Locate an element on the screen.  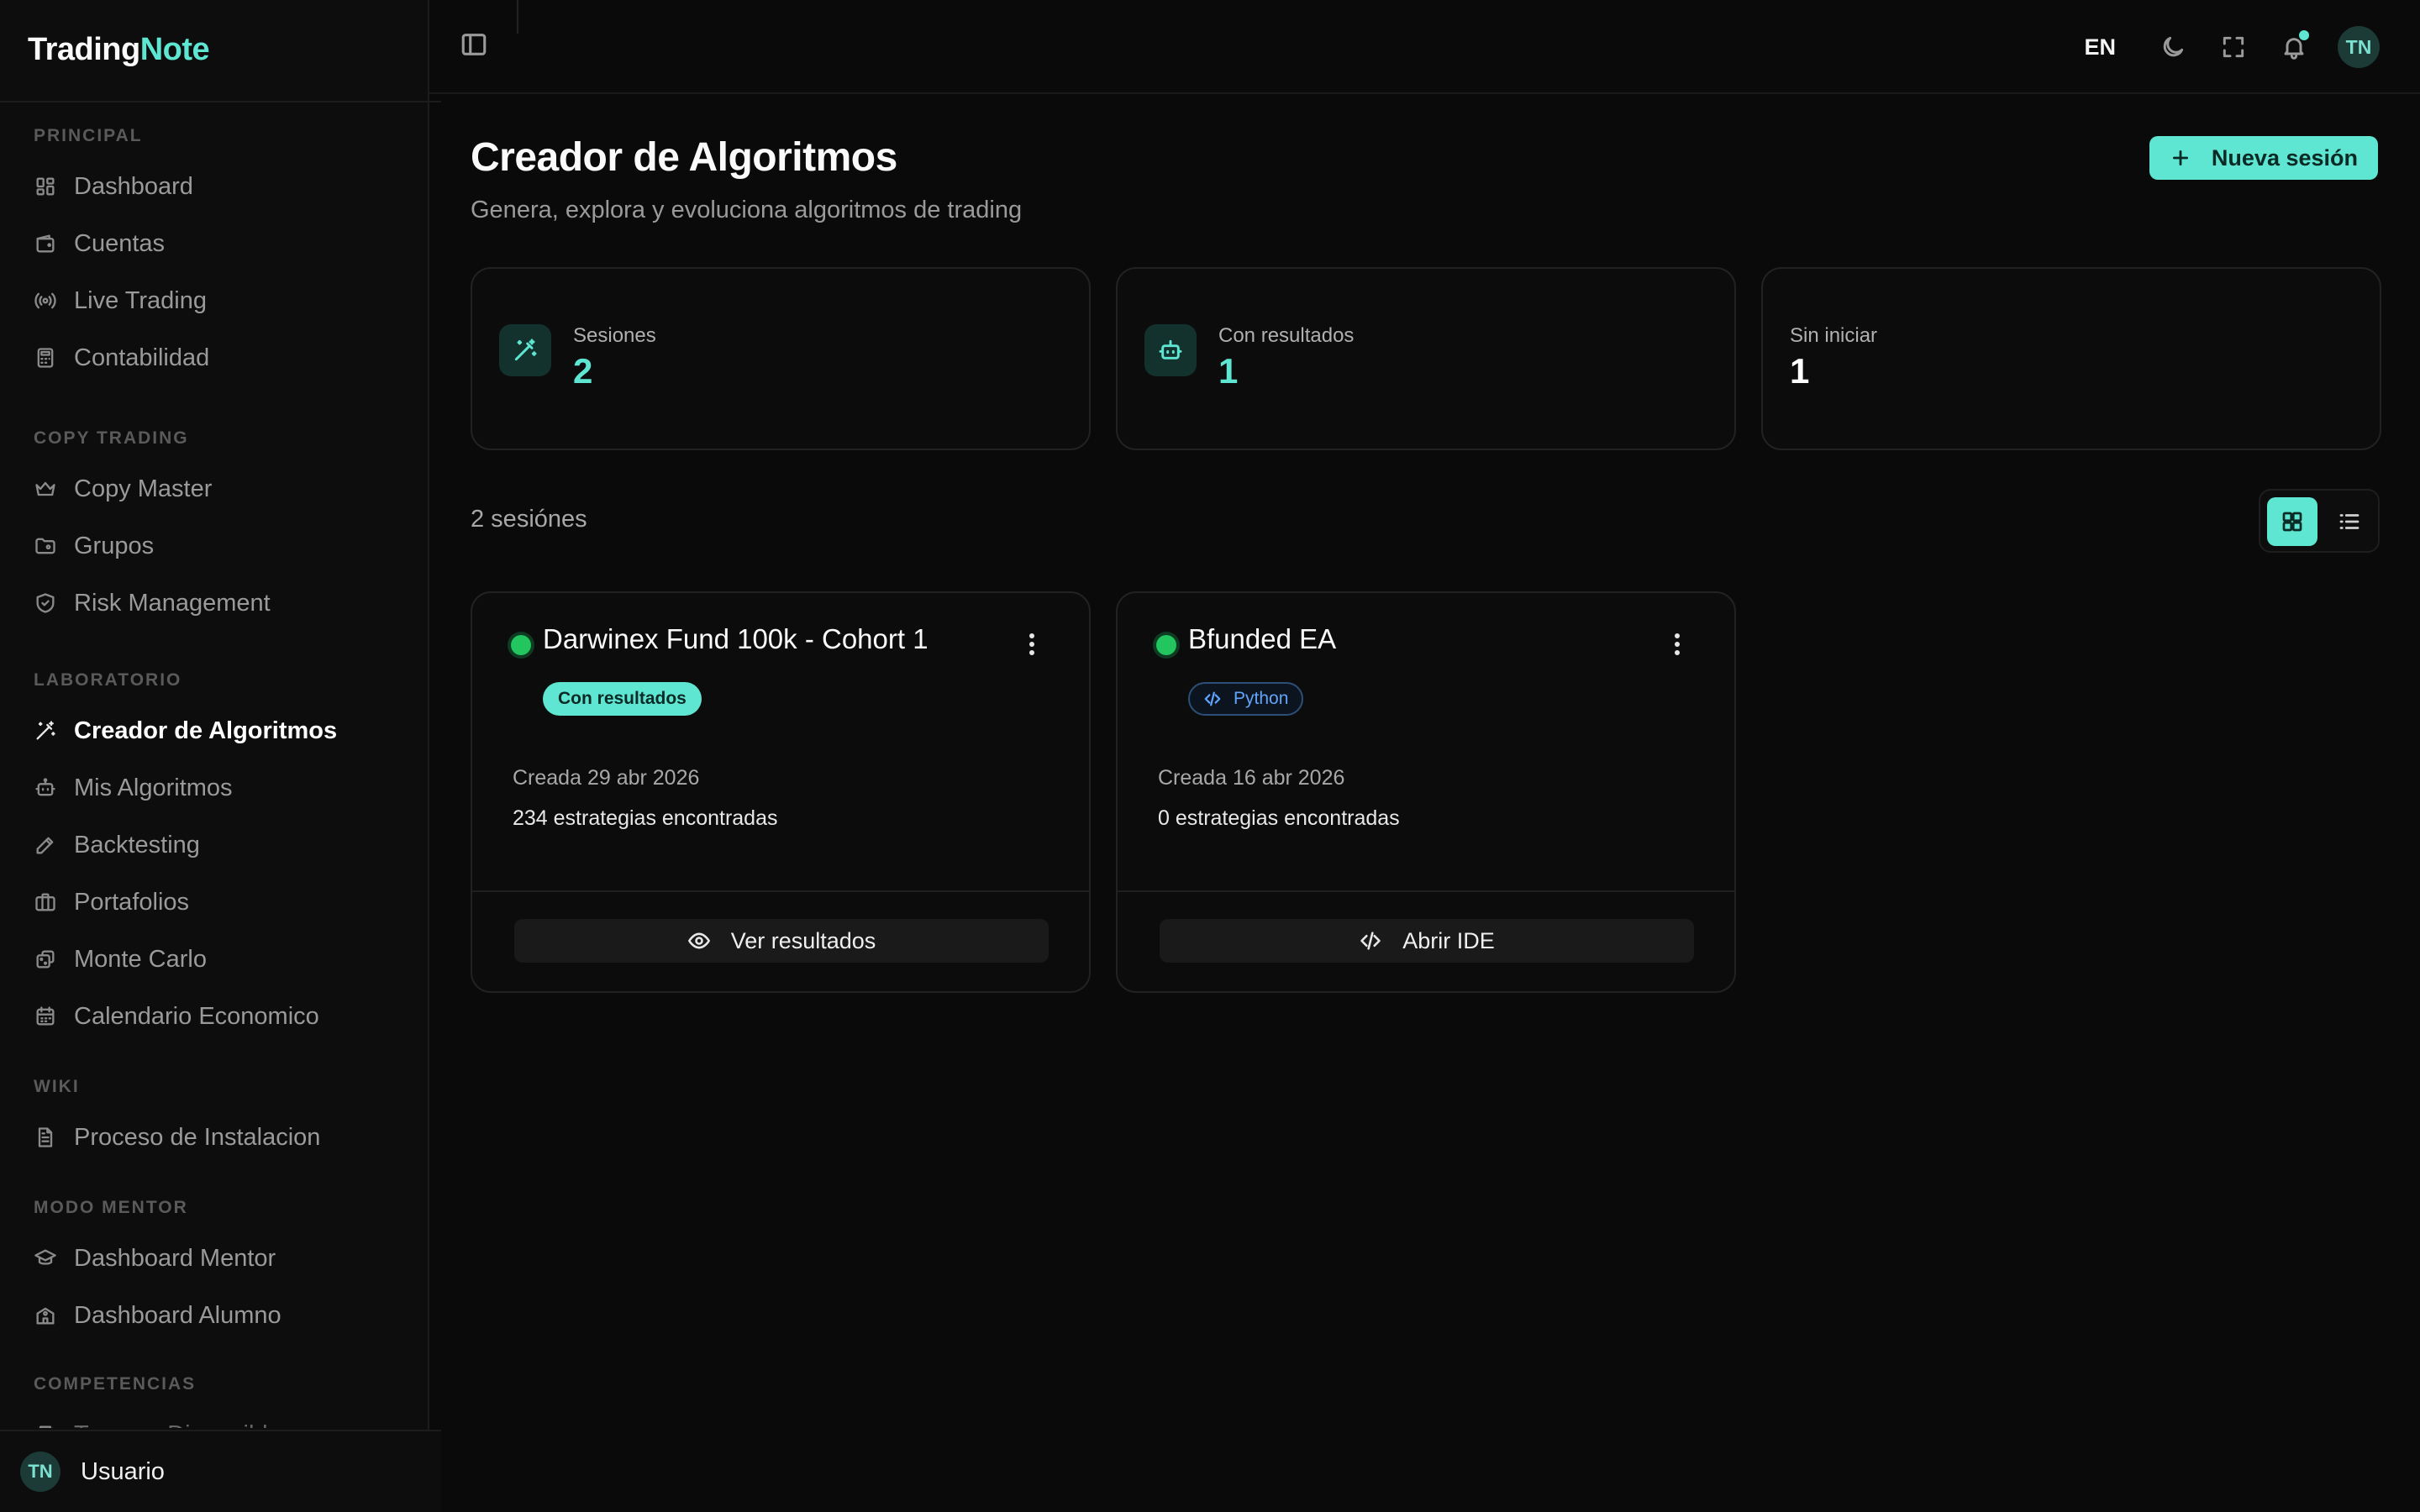
sidebar-item-proceso-de-instalacion: Proceso de Instalacion is located at coordinates (216, 1137).